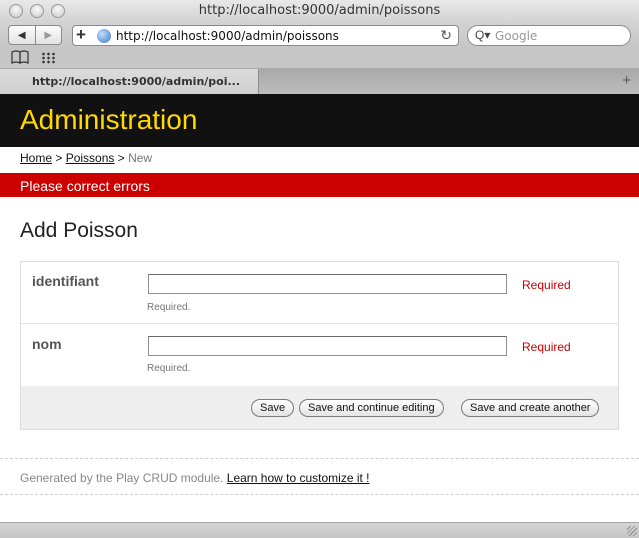  What do you see at coordinates (140, 158) in the screenshot?
I see `breadcrumb-current: New` at bounding box center [140, 158].